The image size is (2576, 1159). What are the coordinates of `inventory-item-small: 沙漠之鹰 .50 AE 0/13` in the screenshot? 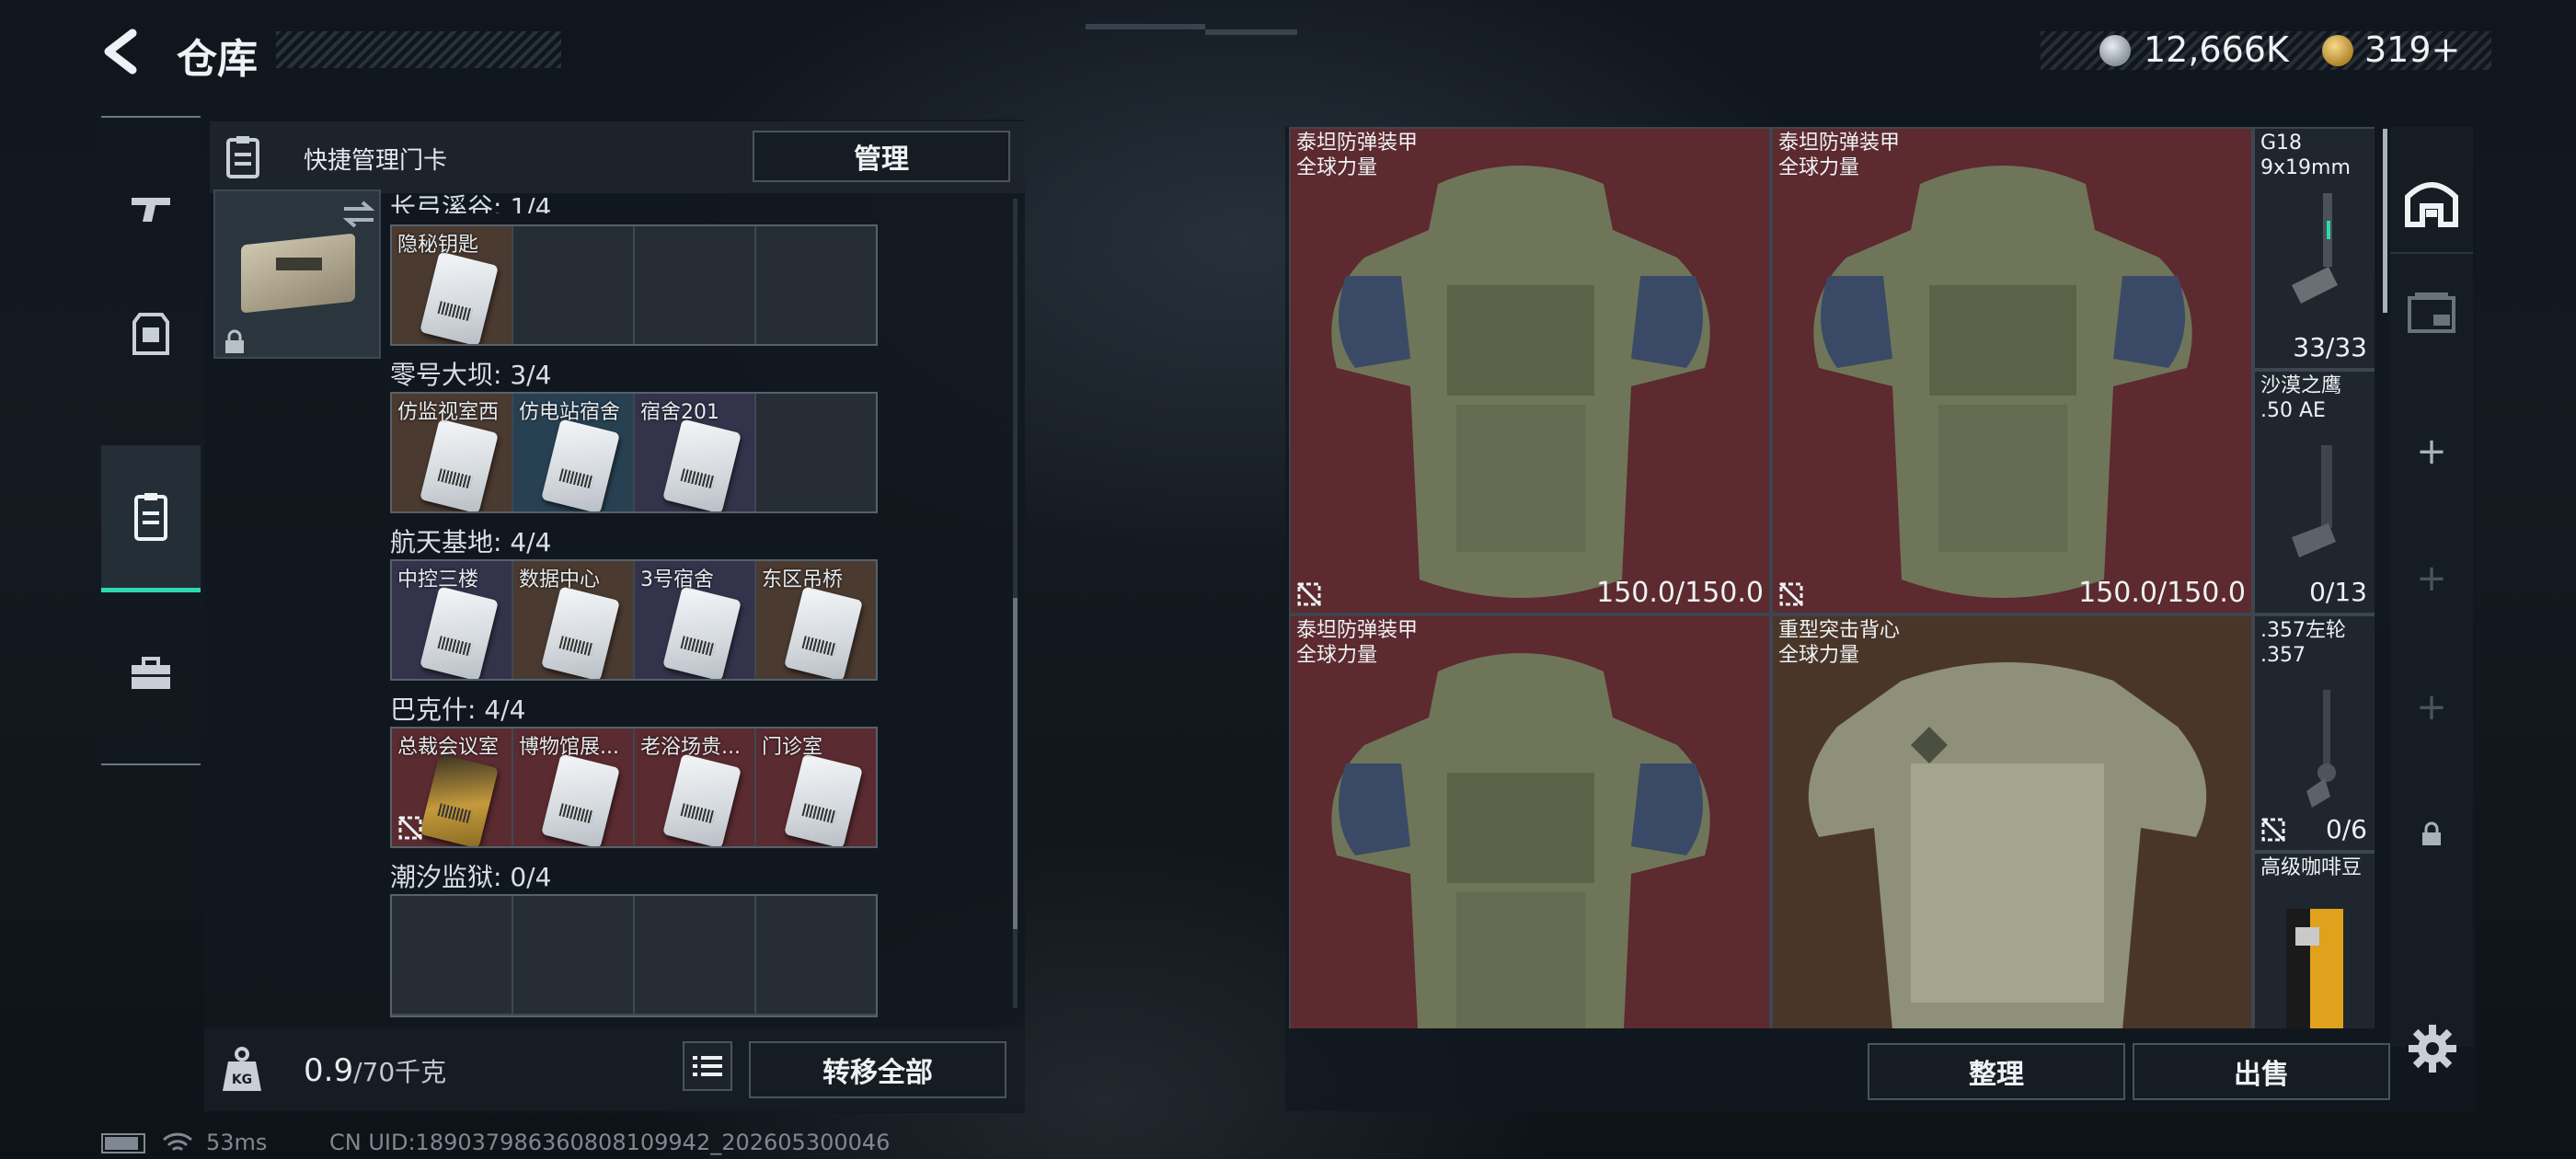 It's located at (2315, 492).